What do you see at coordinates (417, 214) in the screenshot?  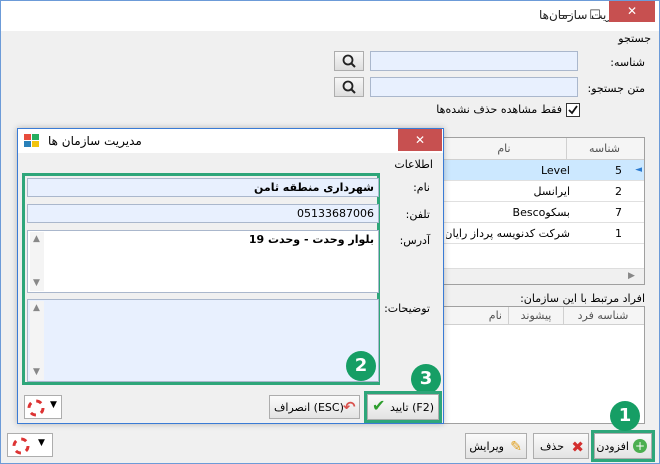 I see `phone-label: تلفن:` at bounding box center [417, 214].